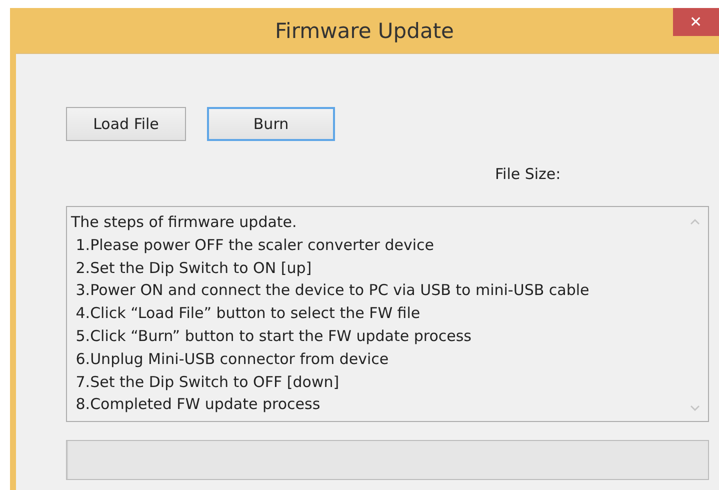 This screenshot has height=490, width=719. What do you see at coordinates (528, 173) in the screenshot?
I see `file-size-label: File Size:` at bounding box center [528, 173].